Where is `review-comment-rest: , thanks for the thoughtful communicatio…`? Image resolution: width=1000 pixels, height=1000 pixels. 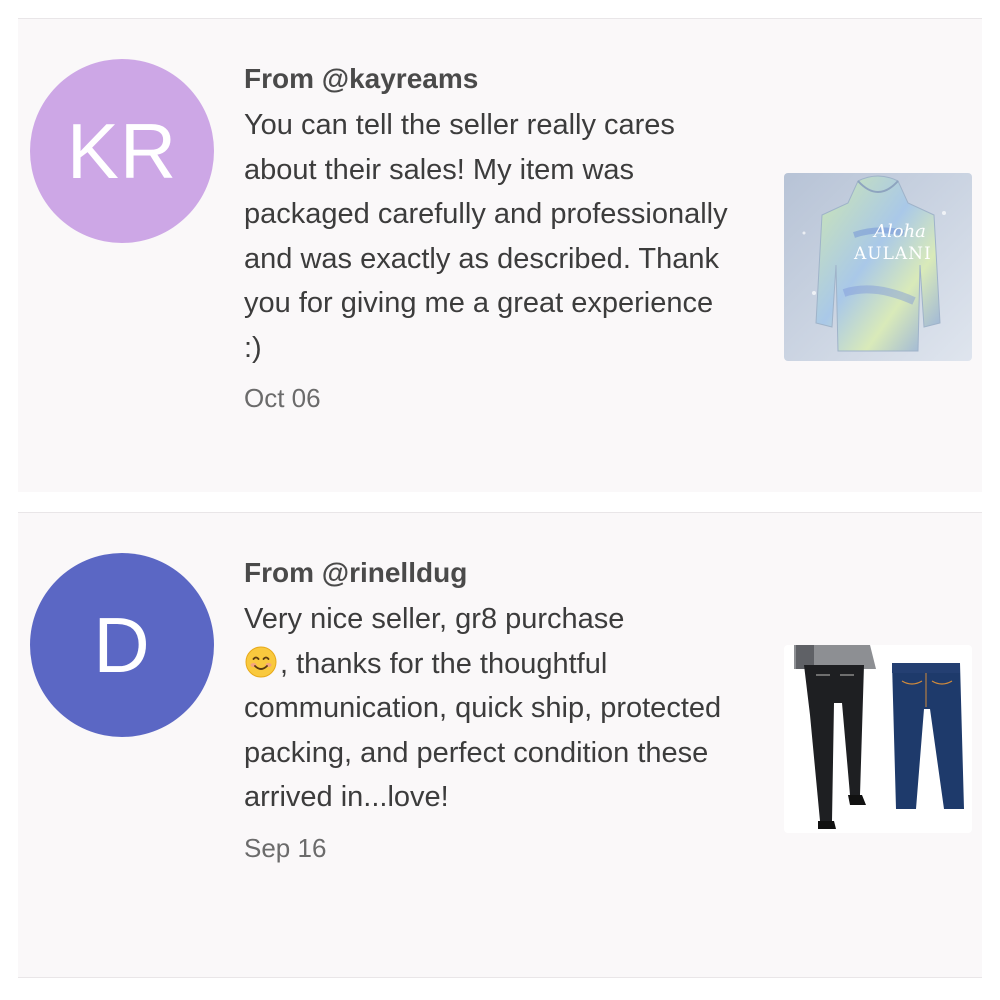
review-comment-rest: , thanks for the thoughtful communicatio… is located at coordinates (483, 730).